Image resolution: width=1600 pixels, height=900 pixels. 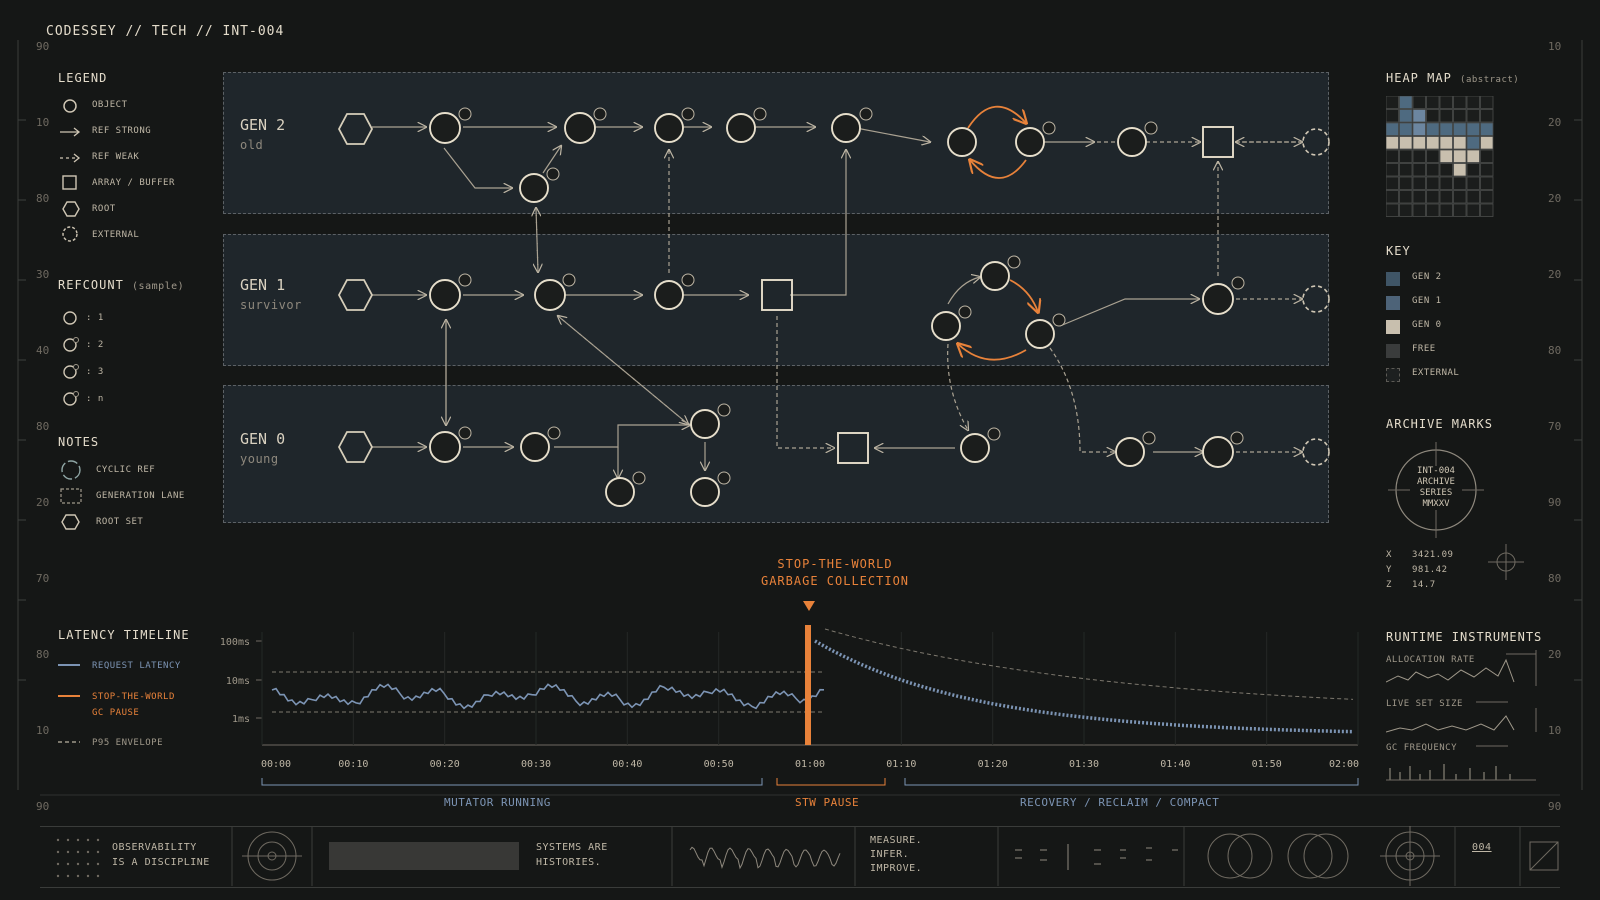 What do you see at coordinates (1464, 637) in the screenshot?
I see `instruments-title: RUNTIME INSTRUMENTS` at bounding box center [1464, 637].